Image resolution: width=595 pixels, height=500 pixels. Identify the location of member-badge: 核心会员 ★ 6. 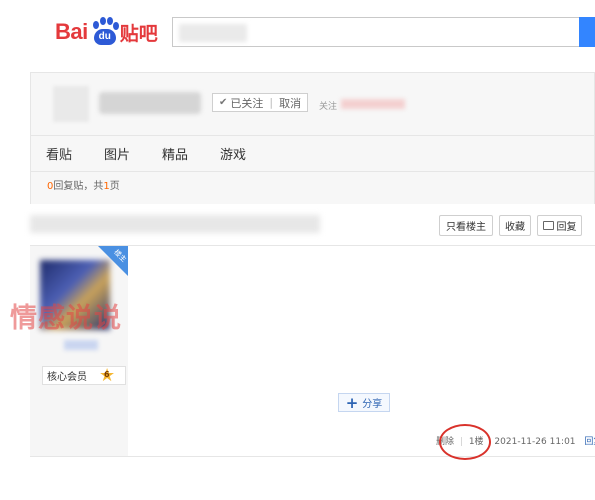
(84, 375).